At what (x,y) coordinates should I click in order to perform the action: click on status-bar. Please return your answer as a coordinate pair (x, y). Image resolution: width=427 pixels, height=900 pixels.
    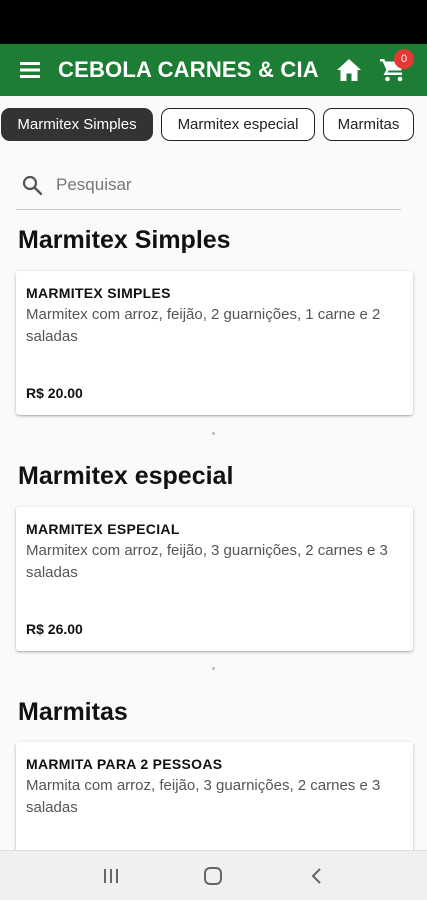
    Looking at the image, I should click on (213, 22).